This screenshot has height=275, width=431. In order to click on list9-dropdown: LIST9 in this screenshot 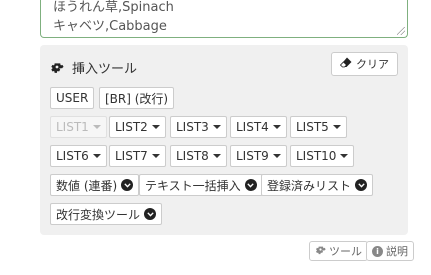, I will do `click(258, 156)`.